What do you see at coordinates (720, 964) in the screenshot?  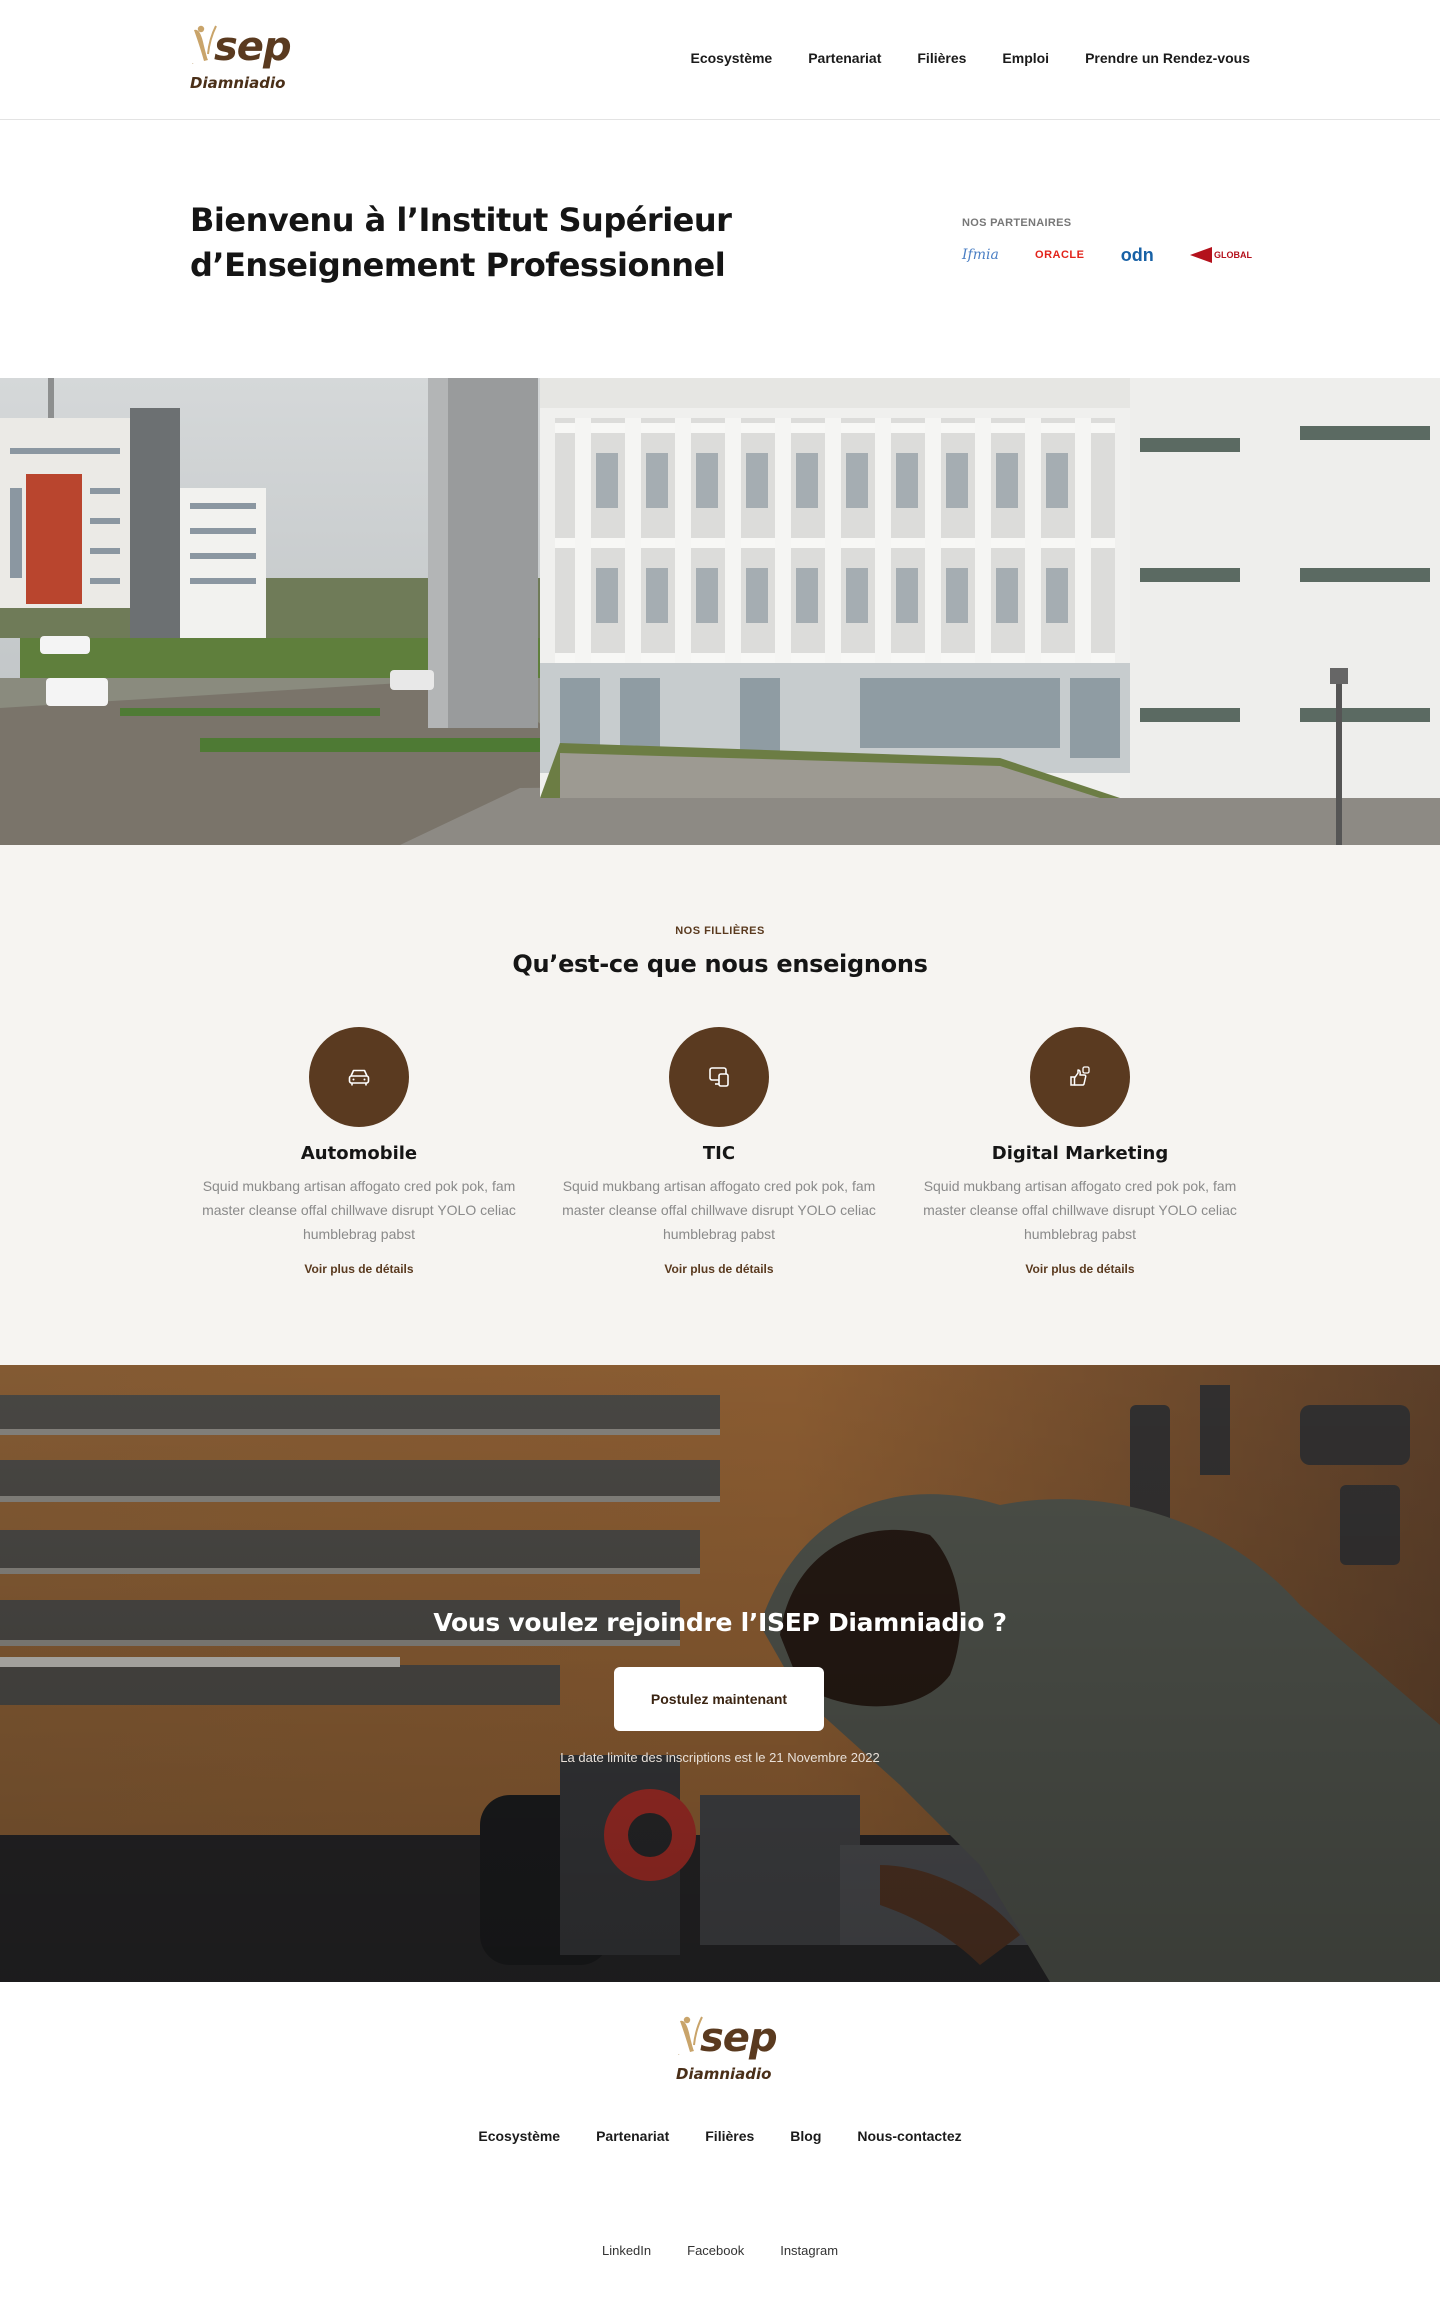 I see `section-title: Qu’est-ce que nous enseignons` at bounding box center [720, 964].